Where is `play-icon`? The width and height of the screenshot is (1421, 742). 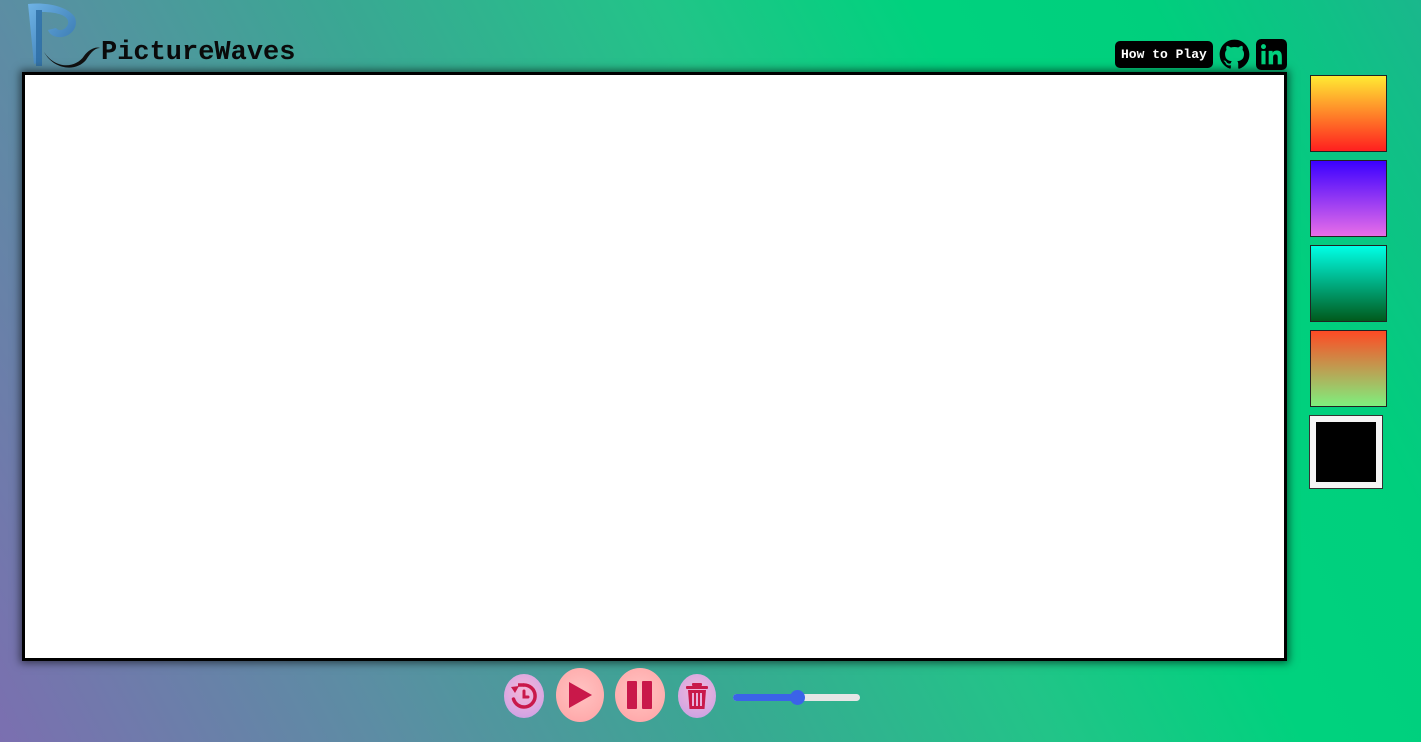 play-icon is located at coordinates (580, 695).